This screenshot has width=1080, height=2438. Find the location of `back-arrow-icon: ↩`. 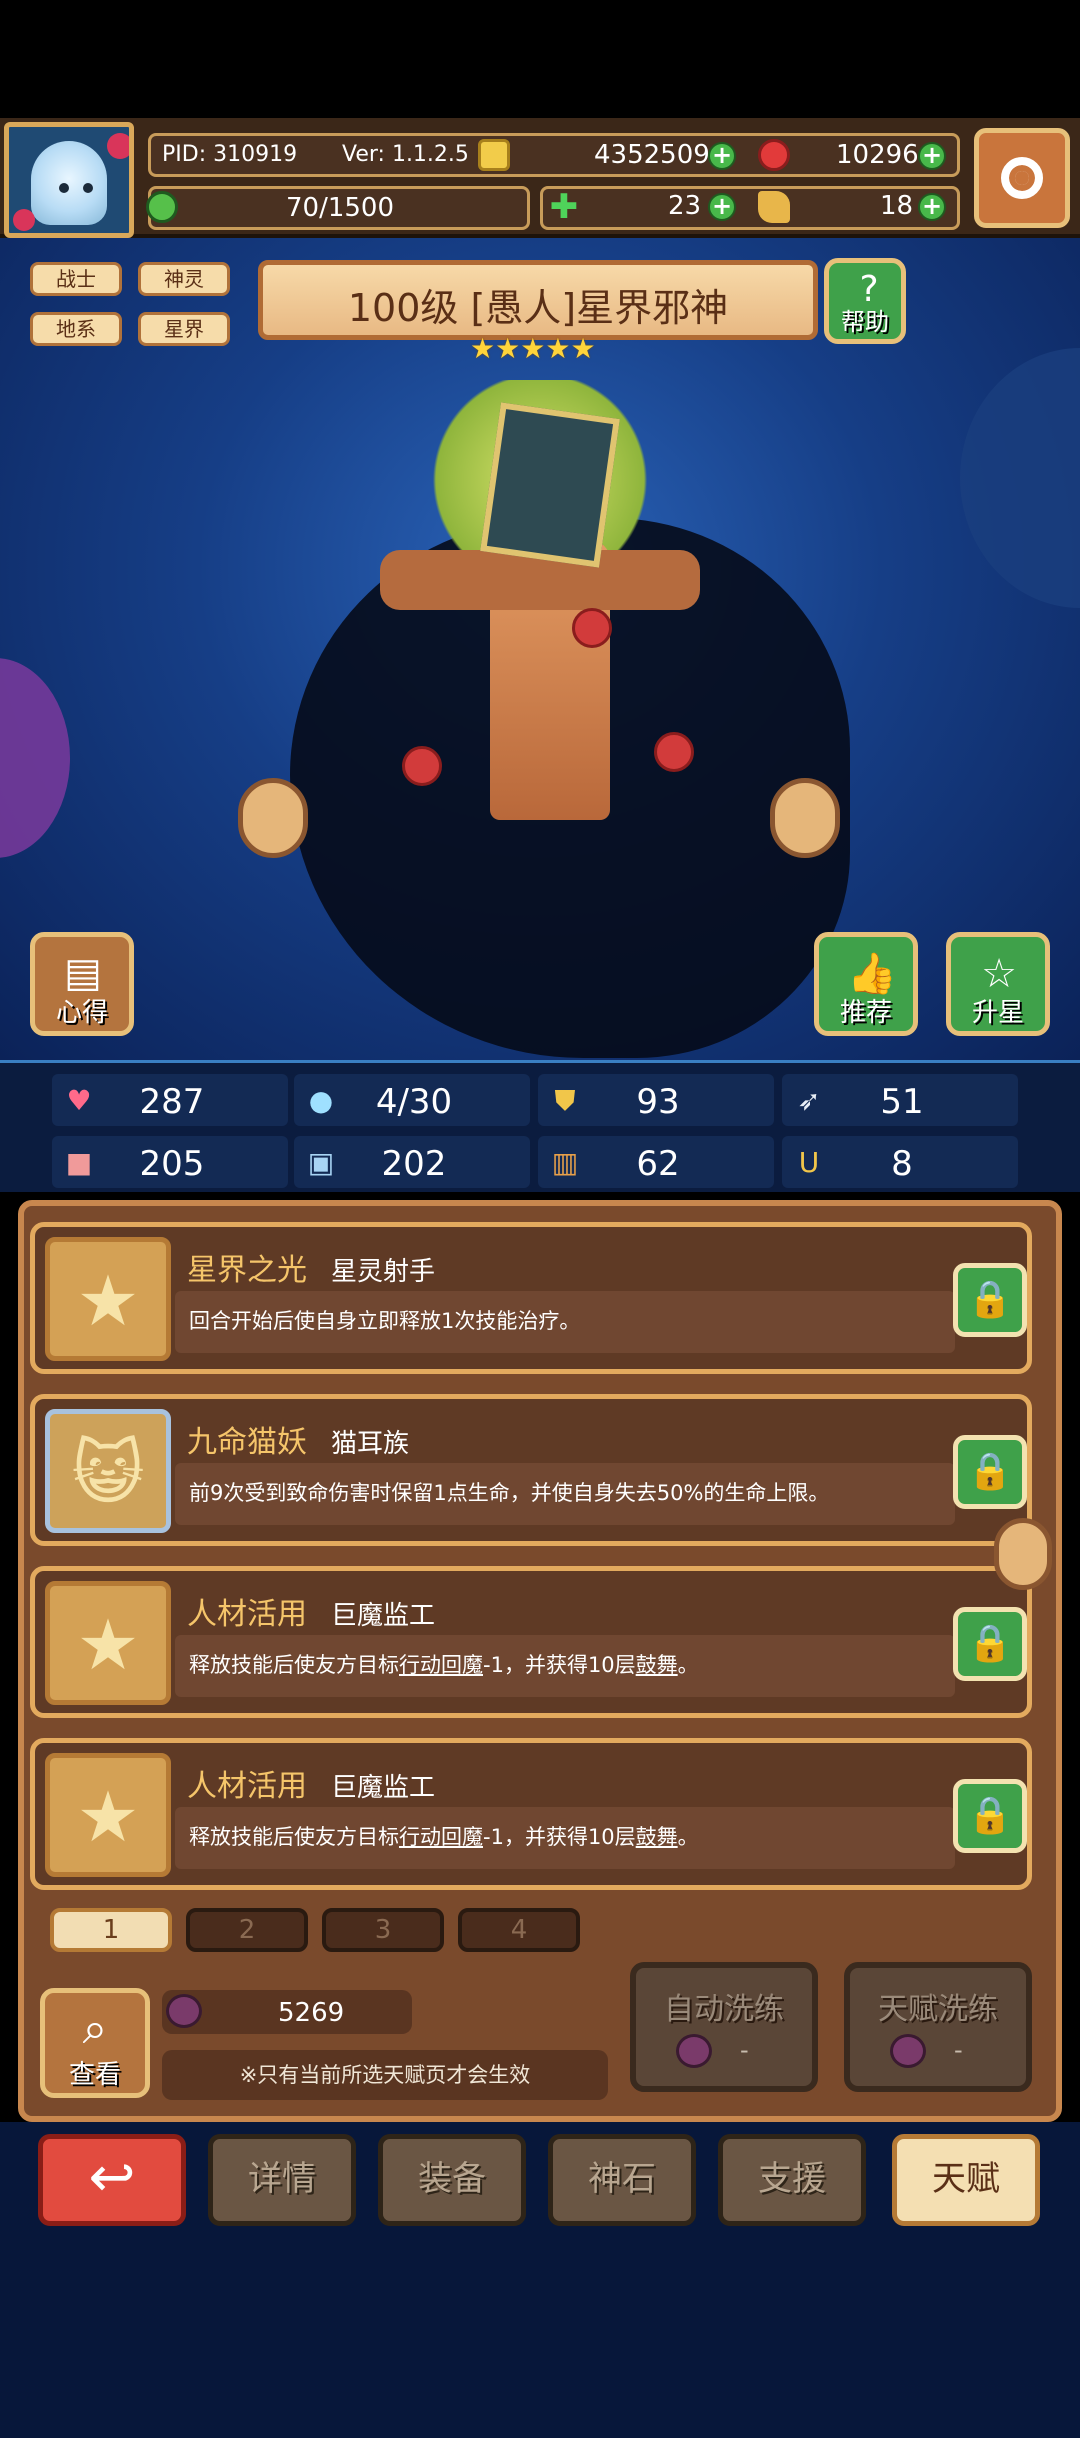

back-arrow-icon: ↩ is located at coordinates (112, 2177).